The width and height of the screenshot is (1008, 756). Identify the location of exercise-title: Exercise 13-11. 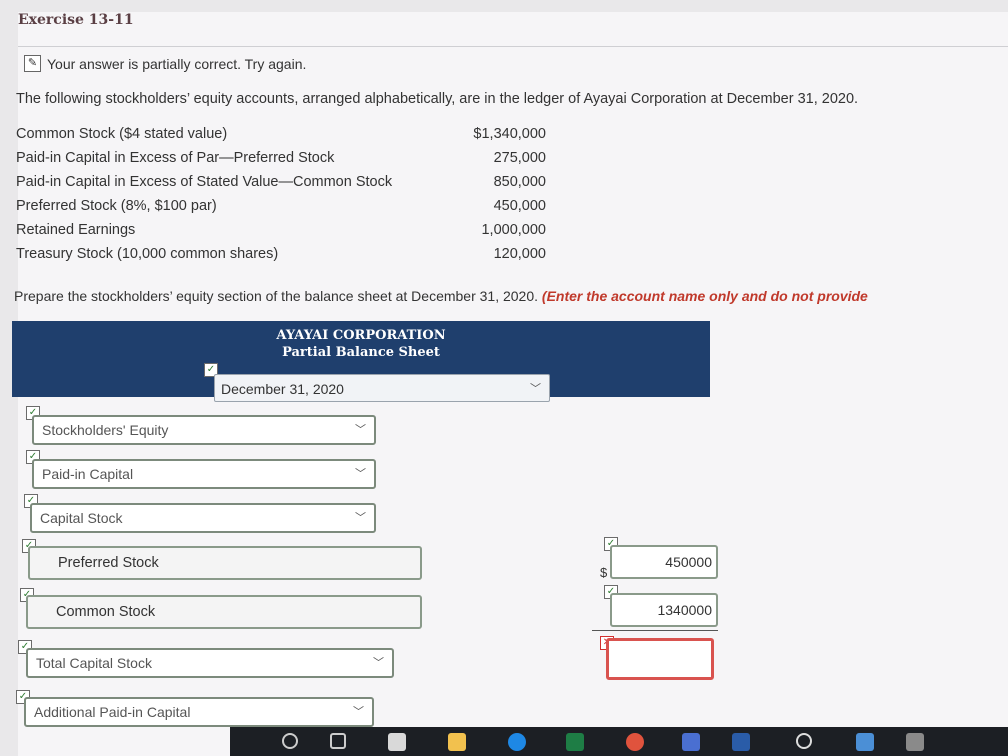
(76, 20).